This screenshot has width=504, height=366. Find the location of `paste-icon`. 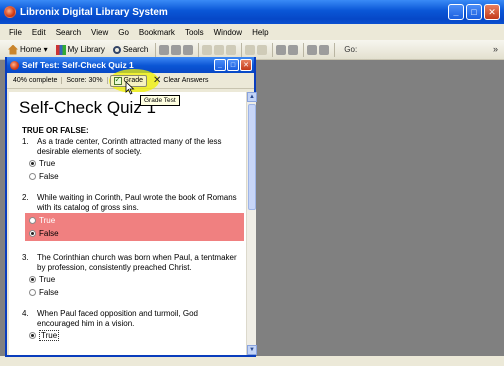

paste-icon is located at coordinates (231, 49).